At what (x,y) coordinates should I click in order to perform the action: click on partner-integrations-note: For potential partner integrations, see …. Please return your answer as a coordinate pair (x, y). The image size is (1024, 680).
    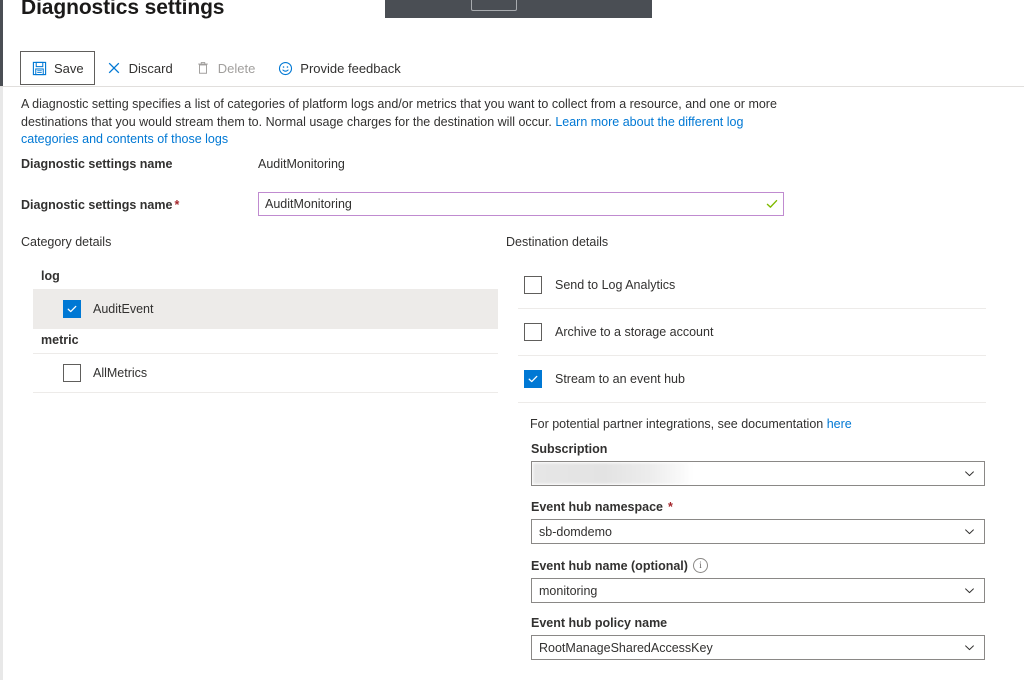
    Looking at the image, I should click on (752, 417).